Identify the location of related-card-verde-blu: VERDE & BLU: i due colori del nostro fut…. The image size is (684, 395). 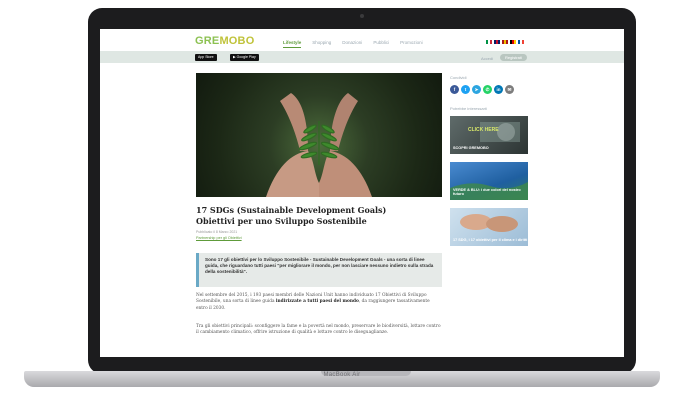
(489, 181).